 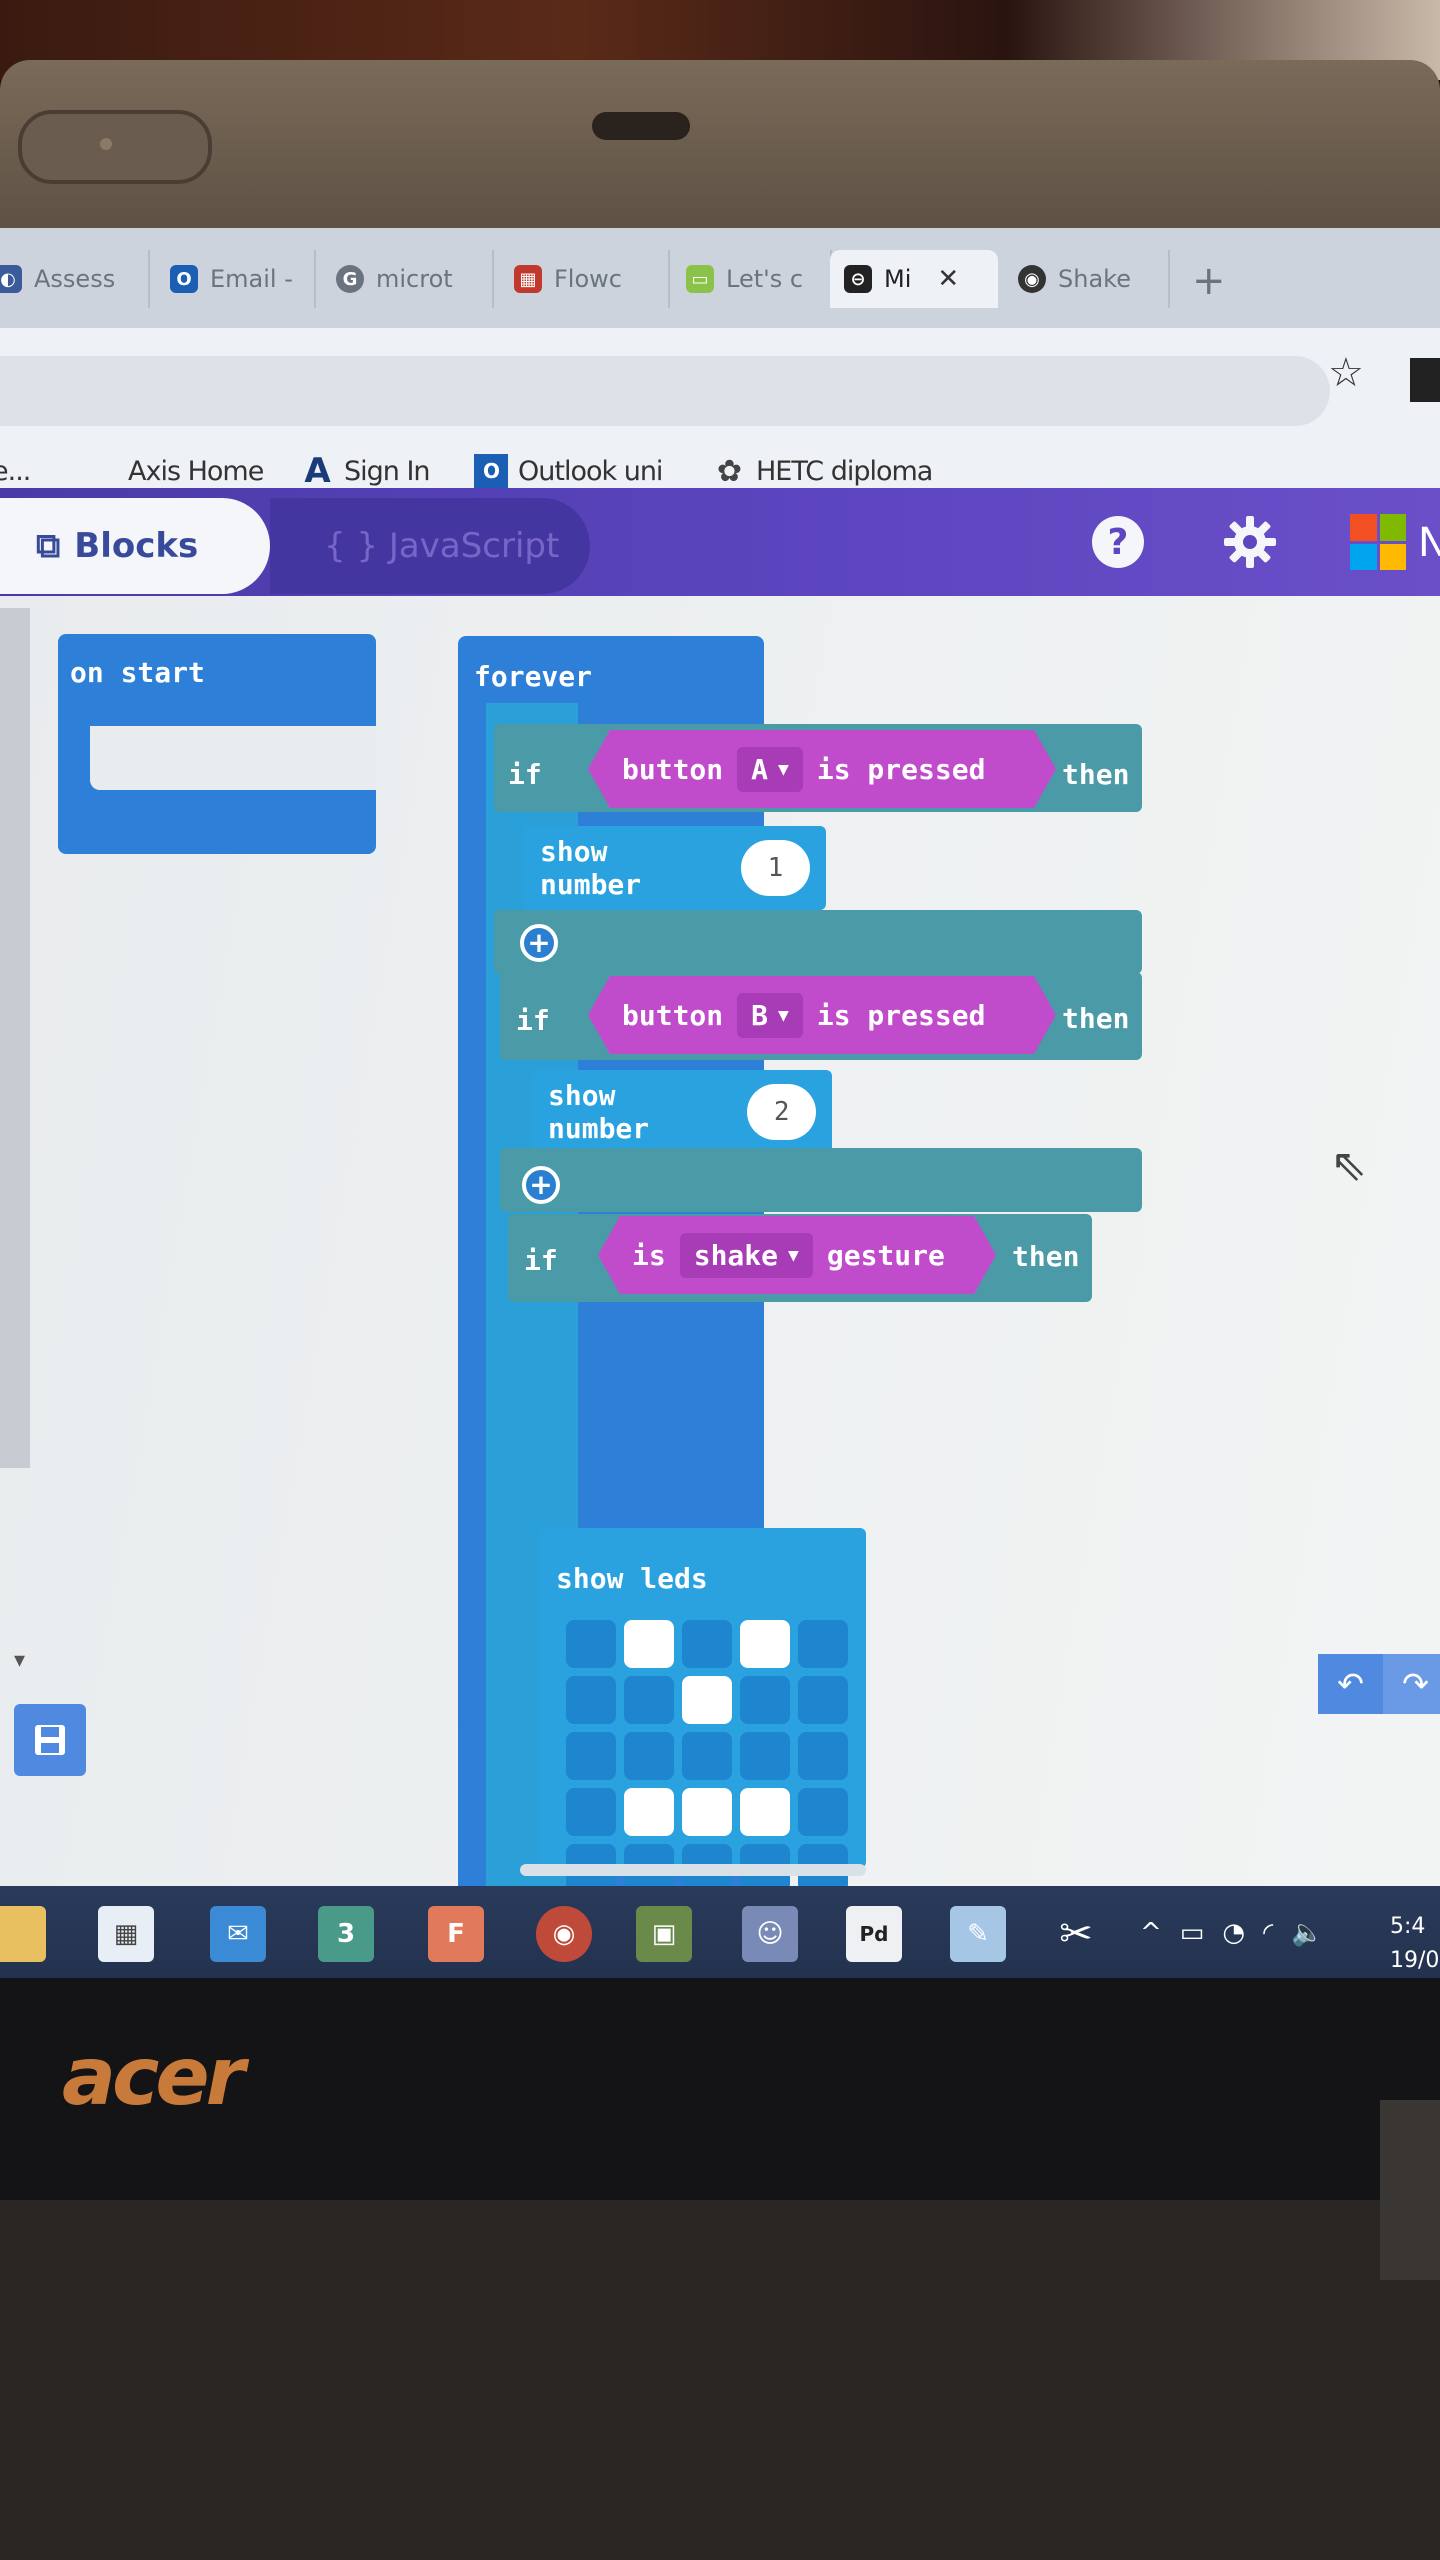 What do you see at coordinates (15, 1038) in the screenshot?
I see `toolbox-scrollbar` at bounding box center [15, 1038].